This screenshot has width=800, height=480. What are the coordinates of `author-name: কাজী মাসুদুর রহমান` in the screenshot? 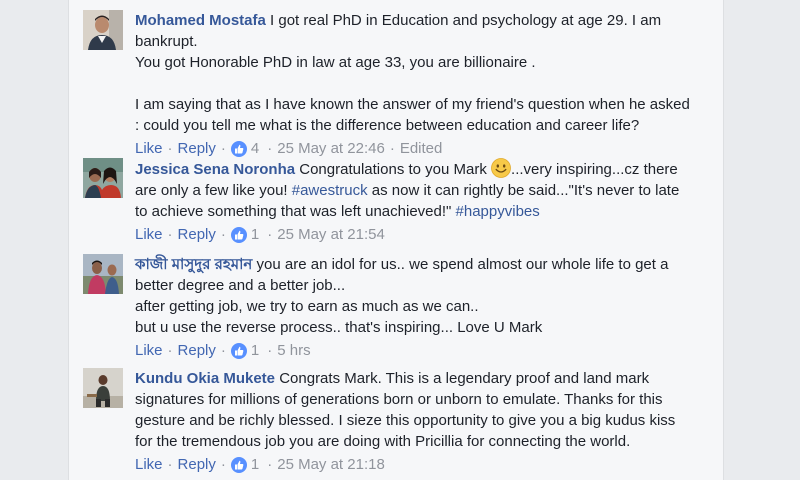 It's located at (193, 264).